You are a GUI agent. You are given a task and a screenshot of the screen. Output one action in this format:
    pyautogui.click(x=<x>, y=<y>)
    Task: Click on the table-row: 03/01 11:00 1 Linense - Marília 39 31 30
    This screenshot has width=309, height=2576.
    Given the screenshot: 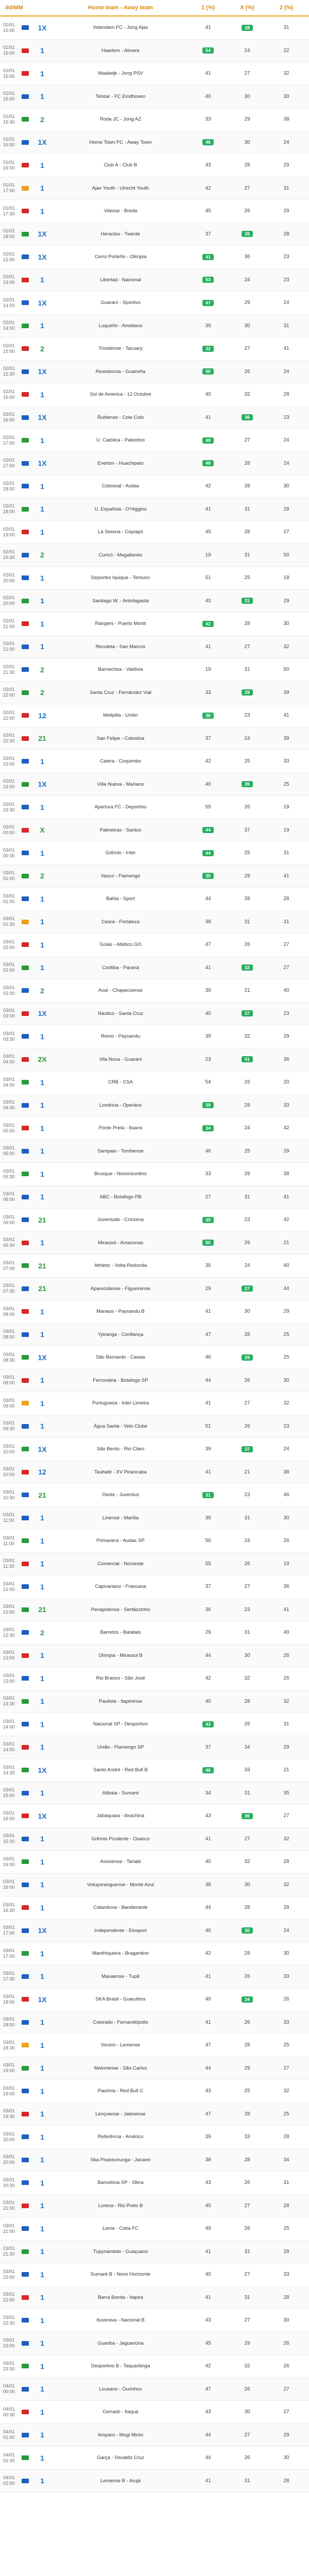 What is the action you would take?
    pyautogui.click(x=154, y=1518)
    